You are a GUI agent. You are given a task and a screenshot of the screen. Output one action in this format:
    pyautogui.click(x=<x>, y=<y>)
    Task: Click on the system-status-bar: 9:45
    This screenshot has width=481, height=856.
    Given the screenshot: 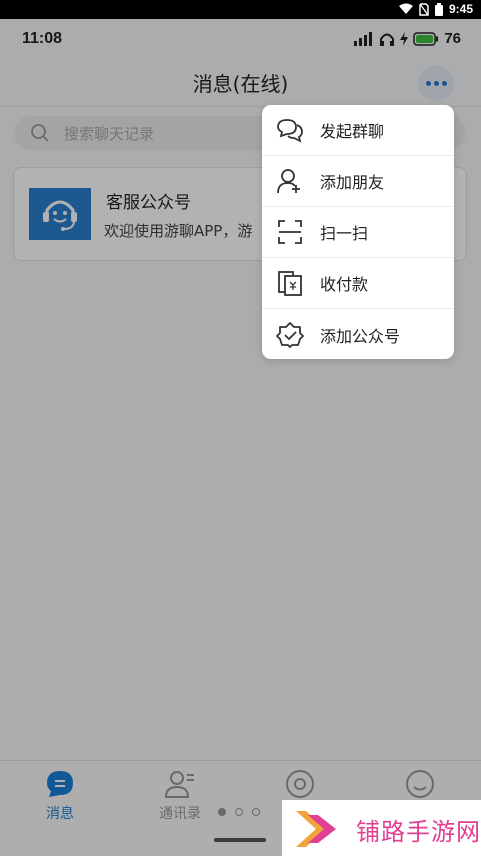 What is the action you would take?
    pyautogui.click(x=240, y=9)
    